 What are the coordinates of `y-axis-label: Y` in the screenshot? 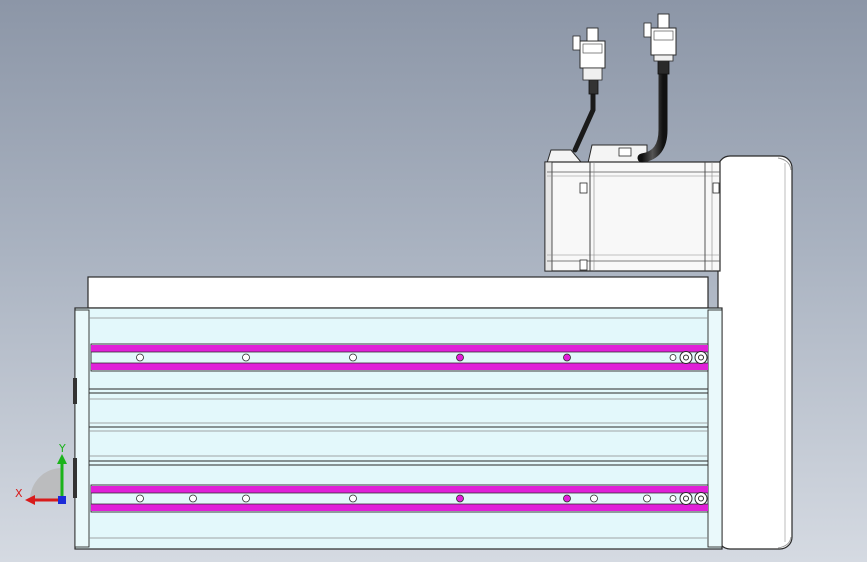 It's located at (62, 448).